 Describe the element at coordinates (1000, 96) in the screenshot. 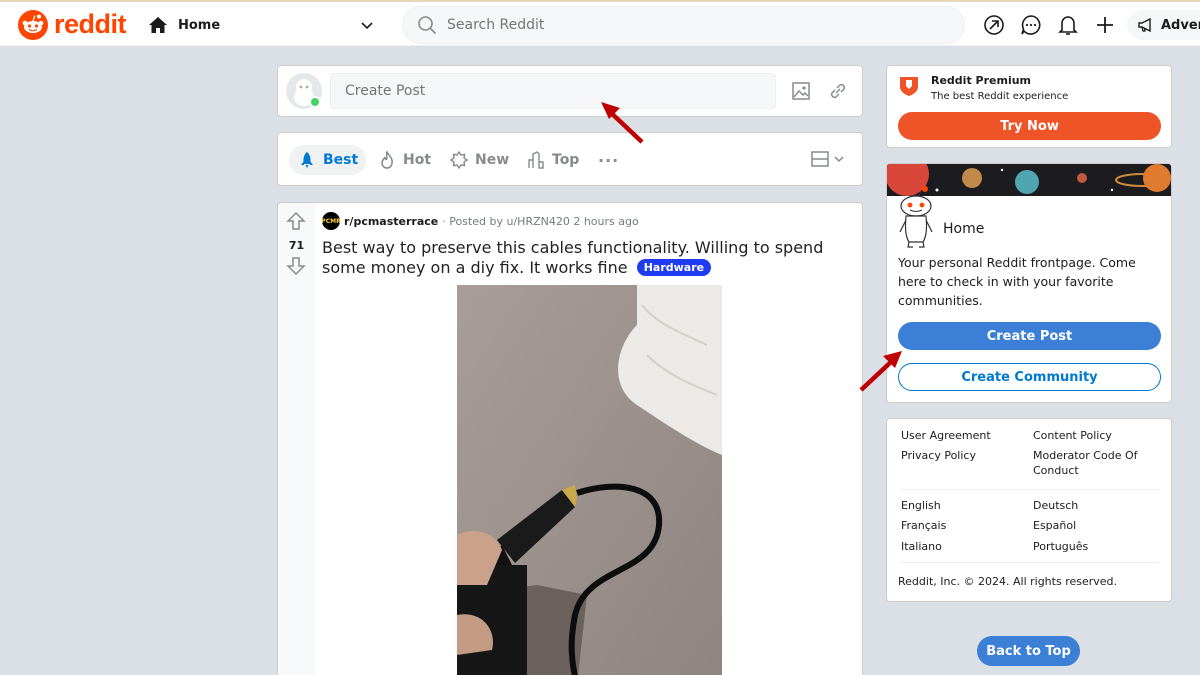

I see `premium-subtitle: The best Reddit experience` at that location.